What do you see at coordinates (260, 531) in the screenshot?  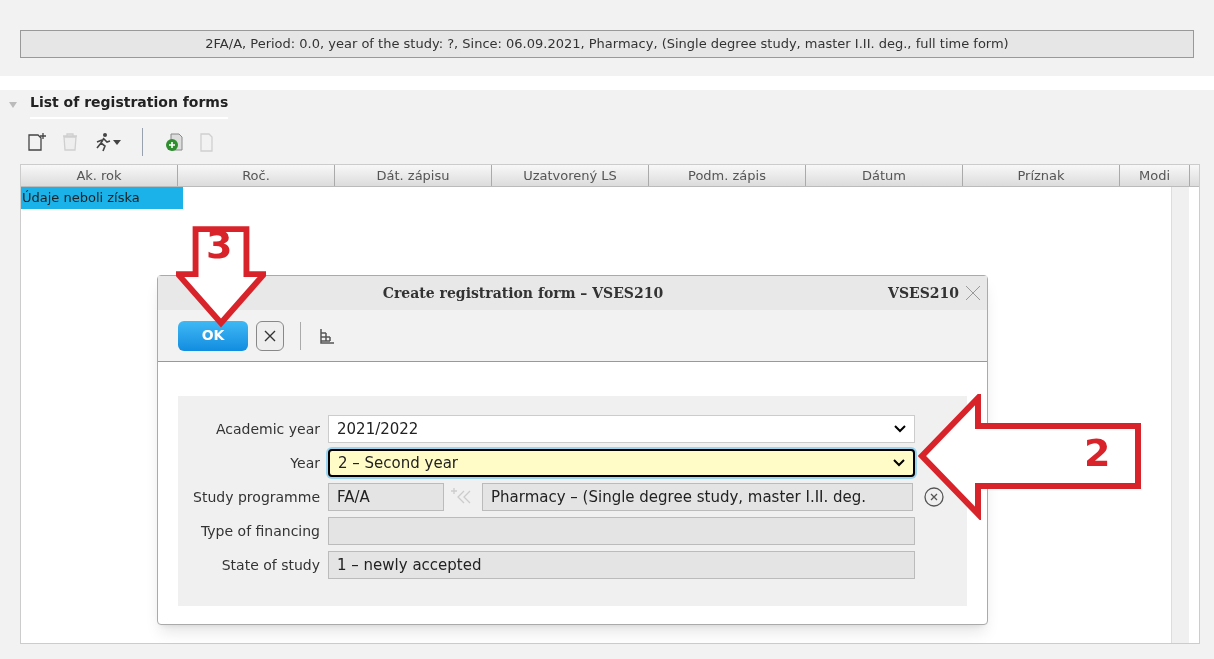 I see `field-label: Type of financing` at bounding box center [260, 531].